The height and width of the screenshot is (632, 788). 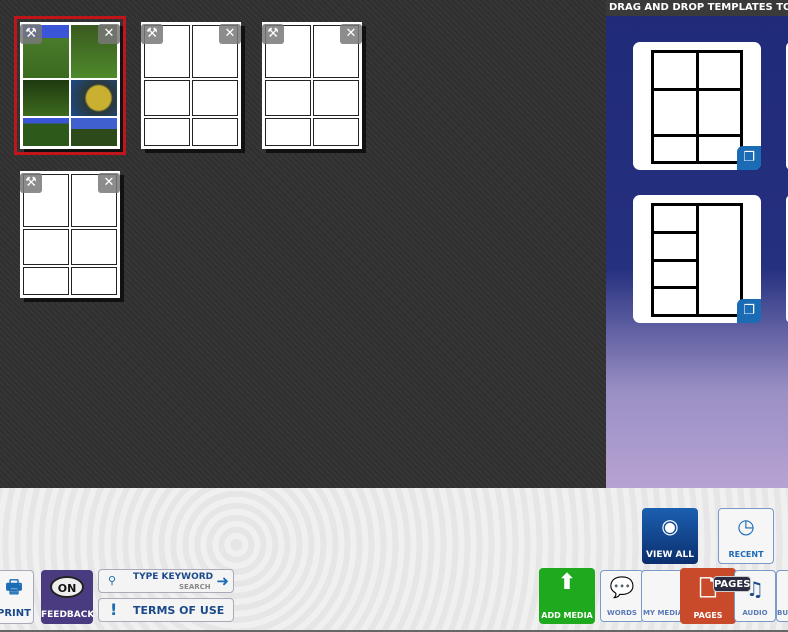 What do you see at coordinates (567, 582) in the screenshot?
I see `upload-arrow-icon: ⬆` at bounding box center [567, 582].